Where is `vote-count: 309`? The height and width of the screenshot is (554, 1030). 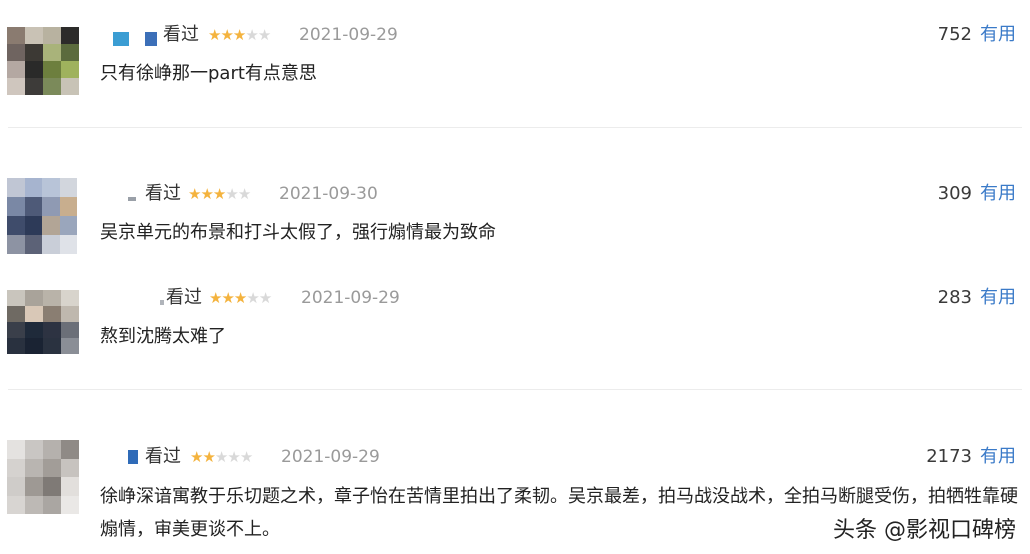
vote-count: 309 is located at coordinates (954, 193).